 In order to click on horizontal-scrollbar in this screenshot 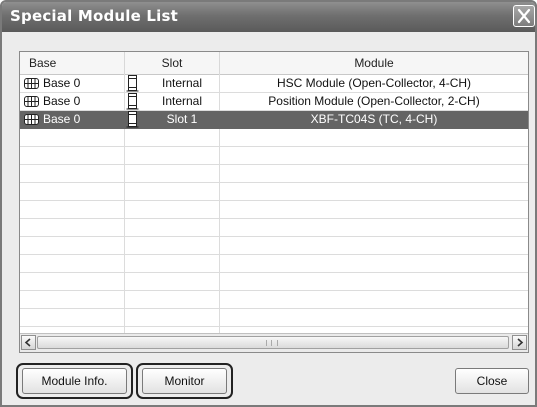, I will do `click(274, 342)`.